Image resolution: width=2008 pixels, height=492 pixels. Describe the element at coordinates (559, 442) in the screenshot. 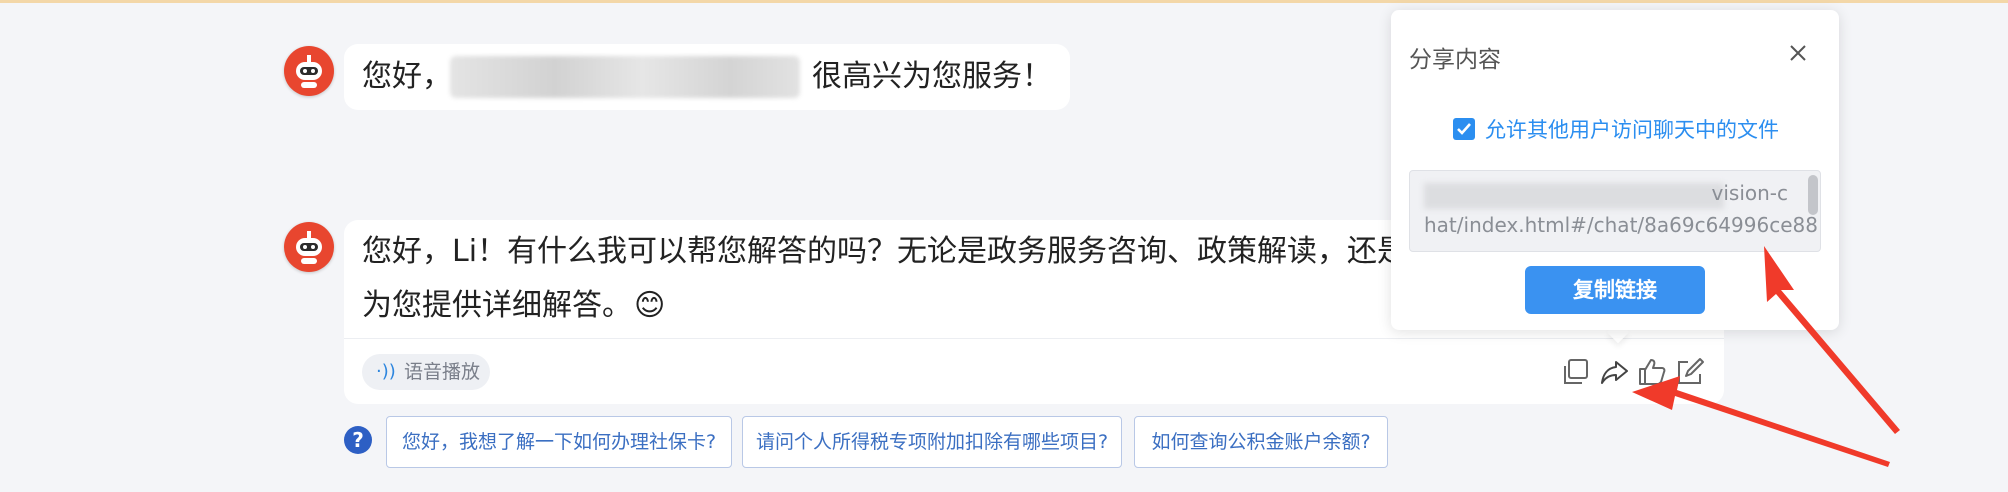

I see `suggestion-chip: 您好，我想了解一下如何办理社保卡?` at that location.